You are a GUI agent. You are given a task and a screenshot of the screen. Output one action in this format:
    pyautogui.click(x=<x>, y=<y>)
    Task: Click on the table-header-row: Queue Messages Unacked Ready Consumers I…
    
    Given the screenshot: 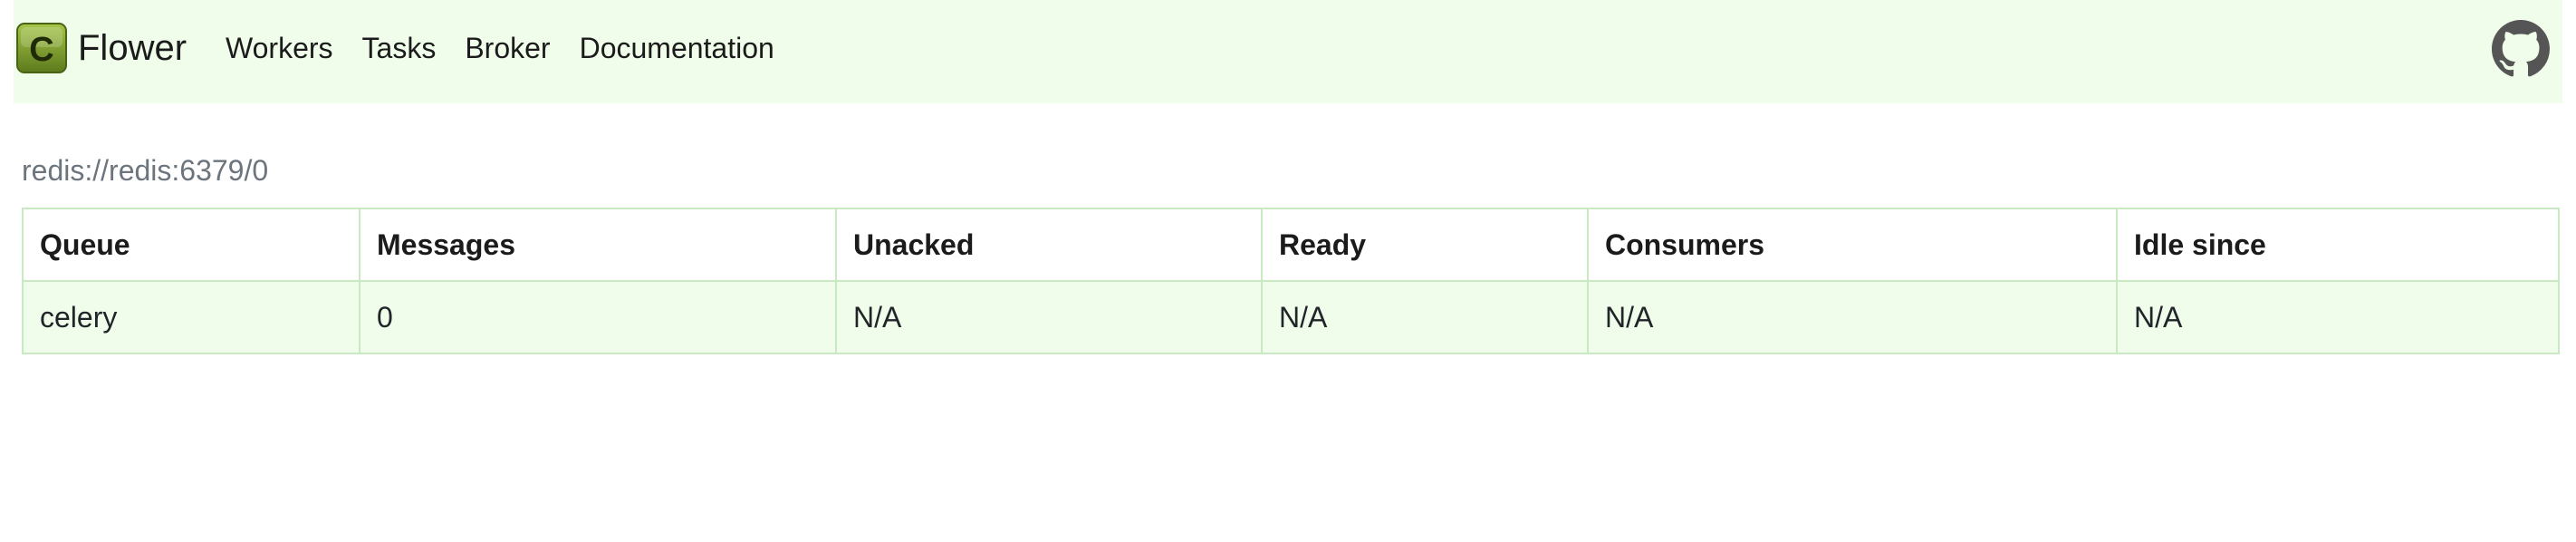 What is the action you would take?
    pyautogui.click(x=1291, y=245)
    